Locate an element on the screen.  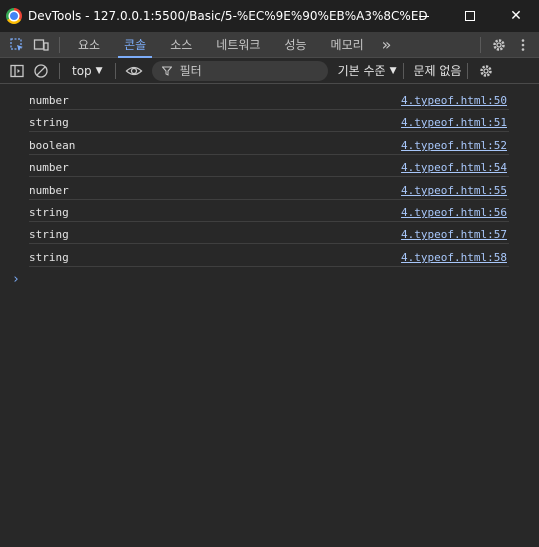
filter-input: 필터 is located at coordinates (239, 70).